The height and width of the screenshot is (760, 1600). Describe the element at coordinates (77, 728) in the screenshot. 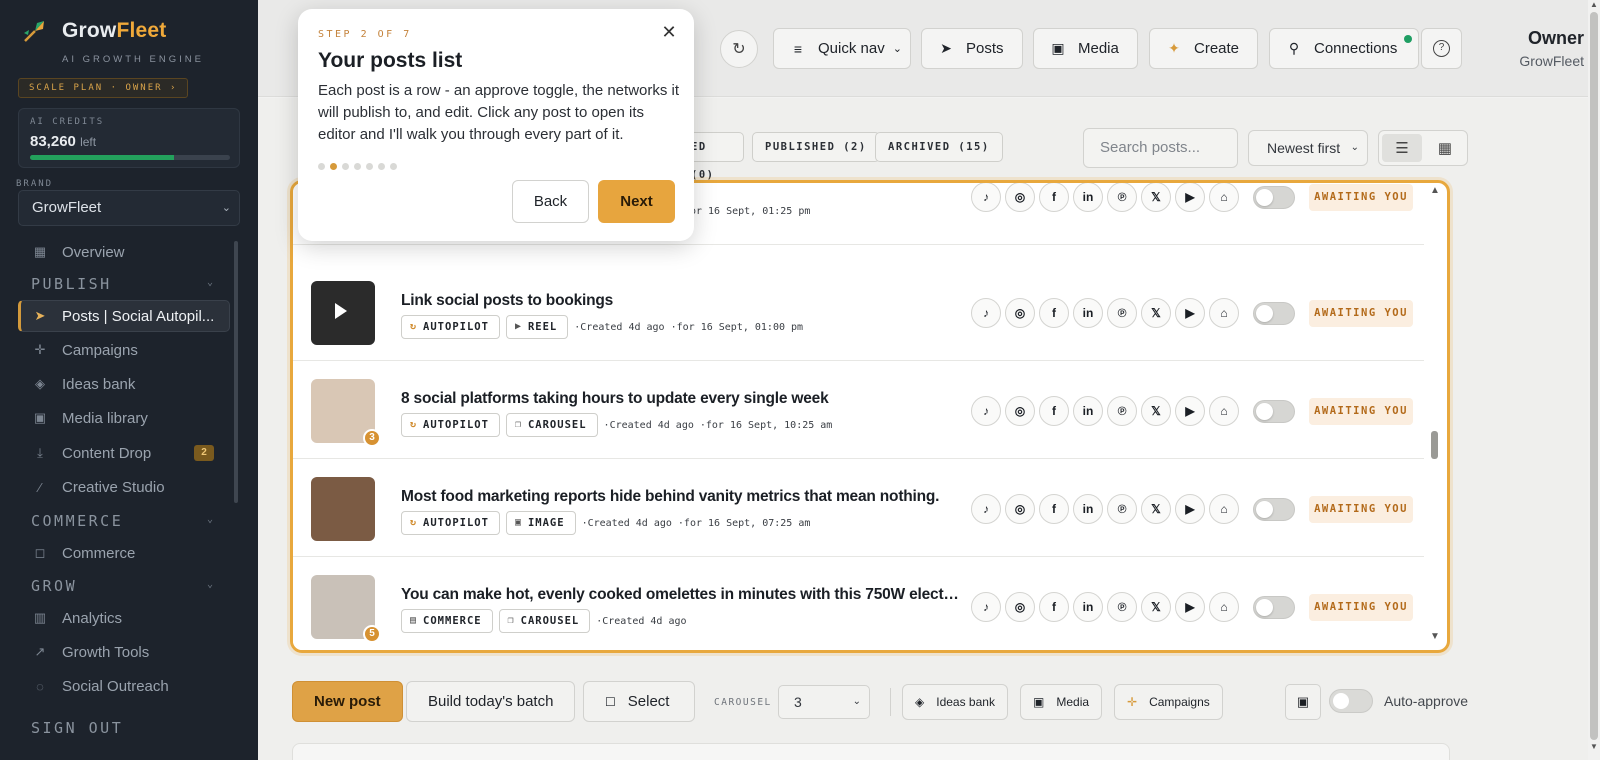

I see `sign-out-link: SIGN OUT` at that location.